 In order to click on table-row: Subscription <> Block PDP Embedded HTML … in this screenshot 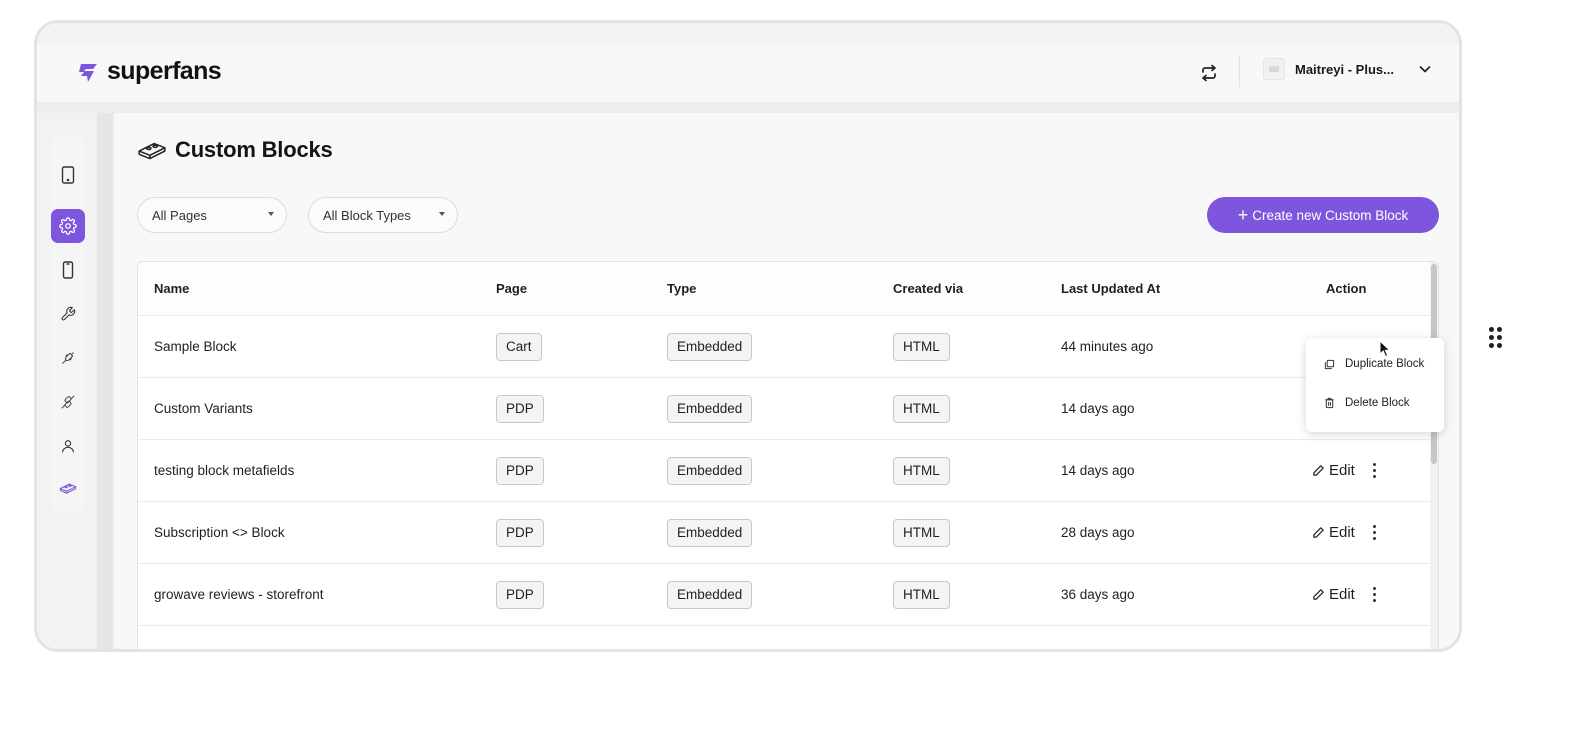, I will do `click(784, 533)`.